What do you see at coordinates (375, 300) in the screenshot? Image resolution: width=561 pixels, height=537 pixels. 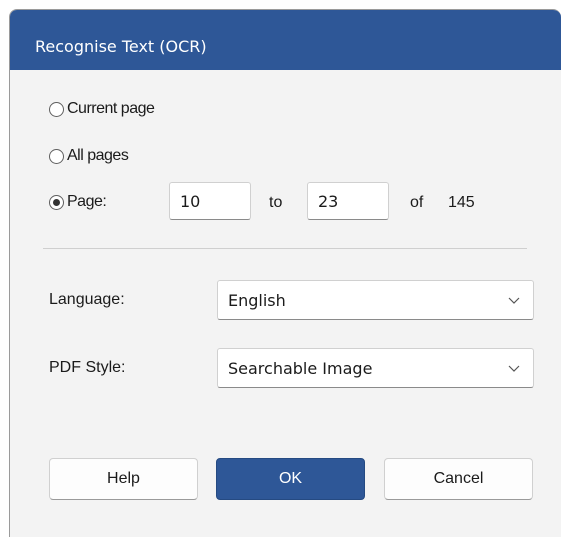 I see `language-select: English` at bounding box center [375, 300].